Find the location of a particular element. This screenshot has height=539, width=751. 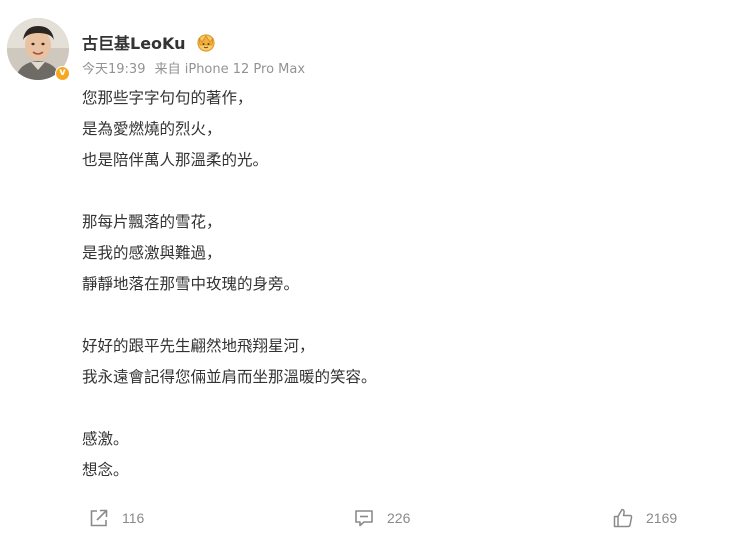

content-line: 感激。 is located at coordinates (105, 439).